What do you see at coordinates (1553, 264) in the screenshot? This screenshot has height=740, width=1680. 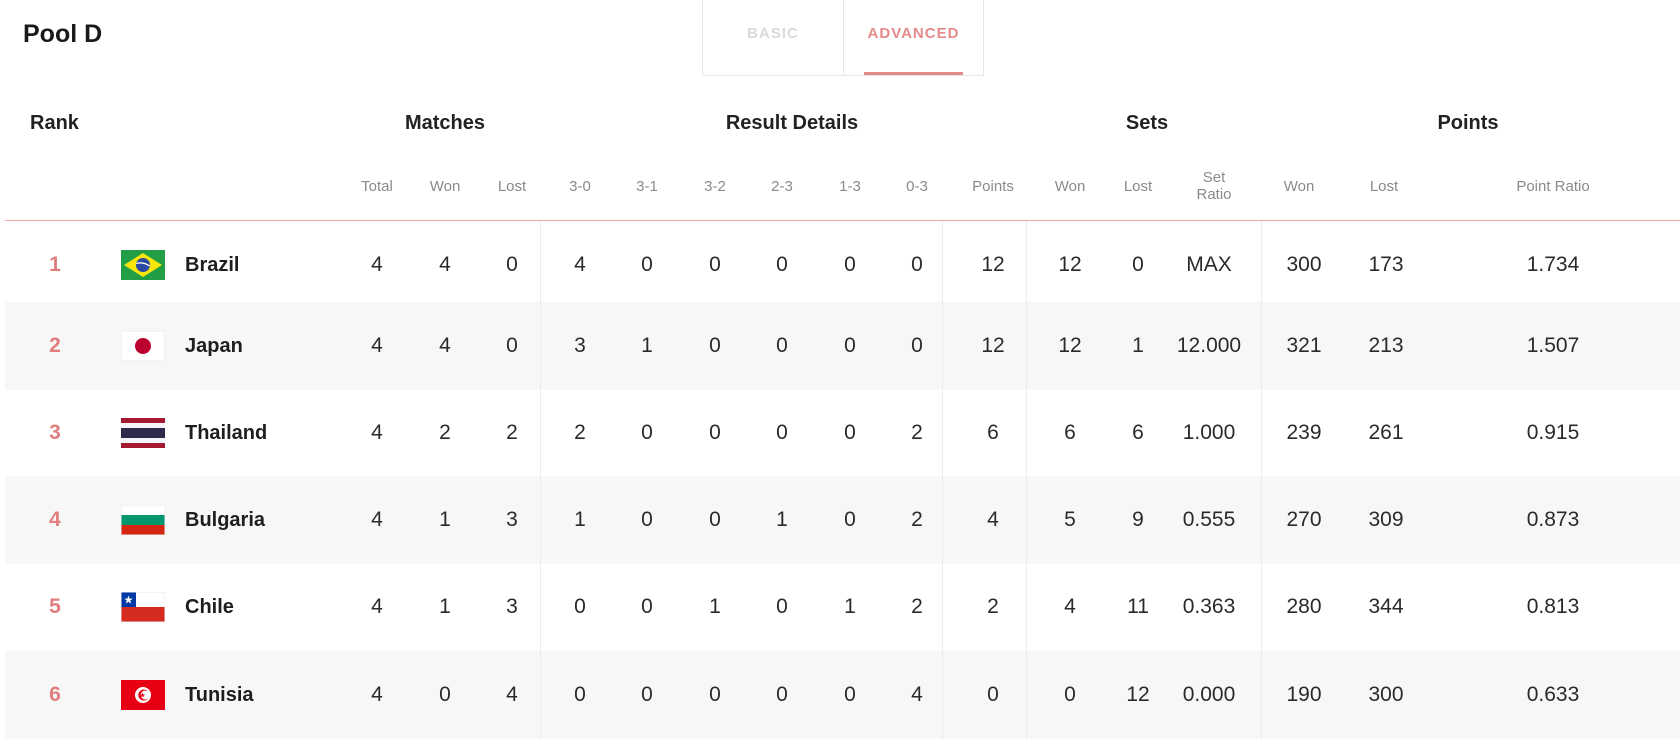 I see `point-ratio-cell: 1.734` at bounding box center [1553, 264].